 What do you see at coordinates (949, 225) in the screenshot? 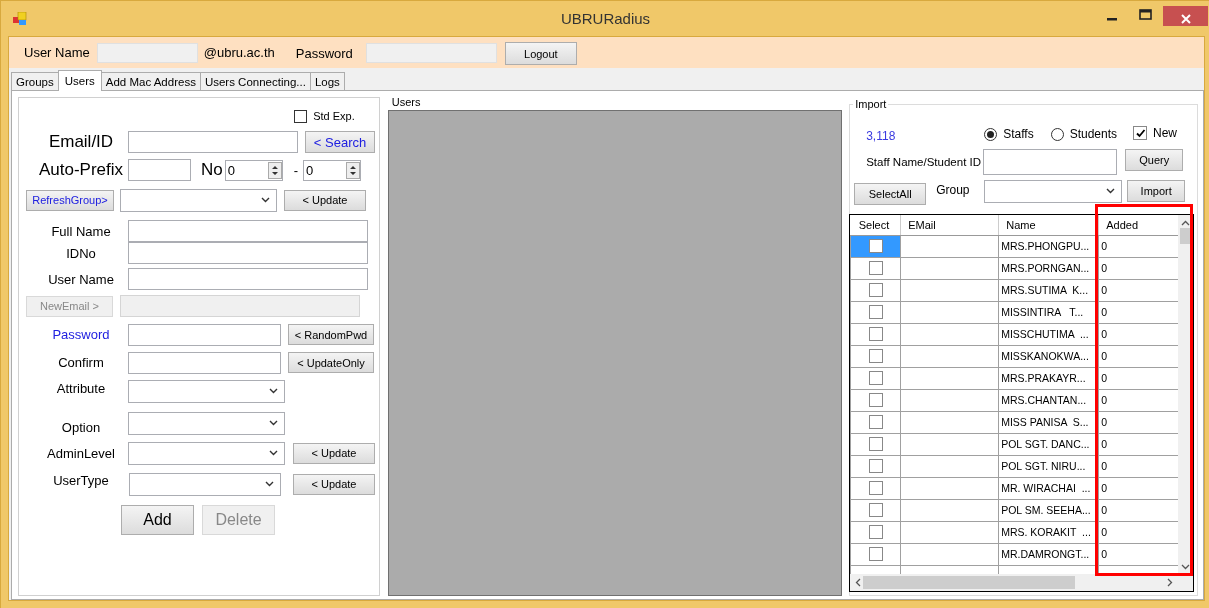
I see `column-header: EMail` at bounding box center [949, 225].